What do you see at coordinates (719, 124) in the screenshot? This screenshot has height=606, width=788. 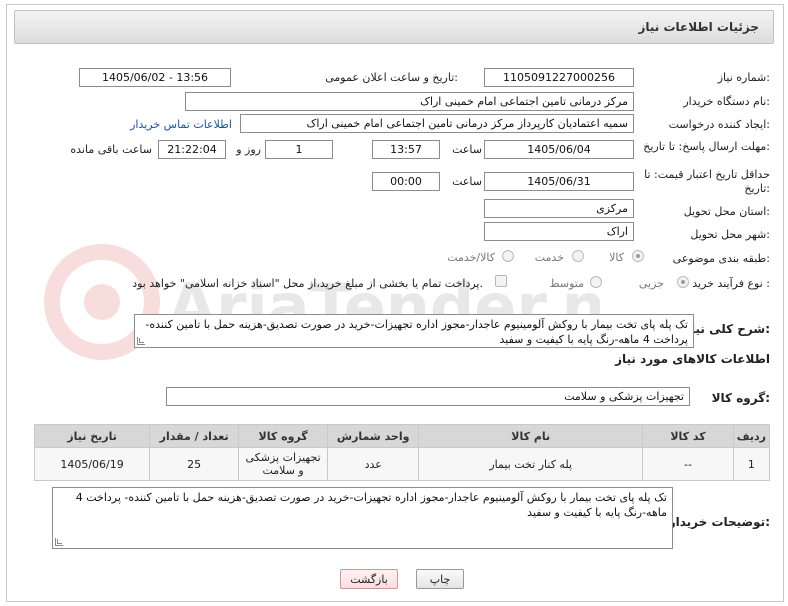 I see `requester-label: ایجاد کننده درخواست:` at bounding box center [719, 124].